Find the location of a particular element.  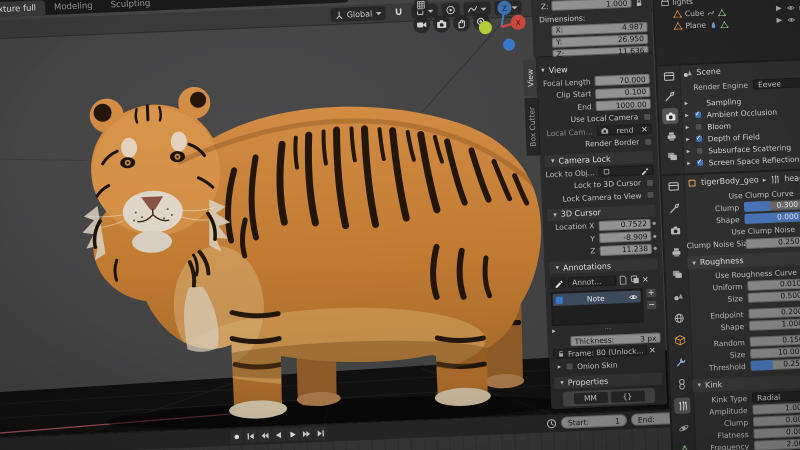

frame-start-field: Start: 1 is located at coordinates (594, 421).